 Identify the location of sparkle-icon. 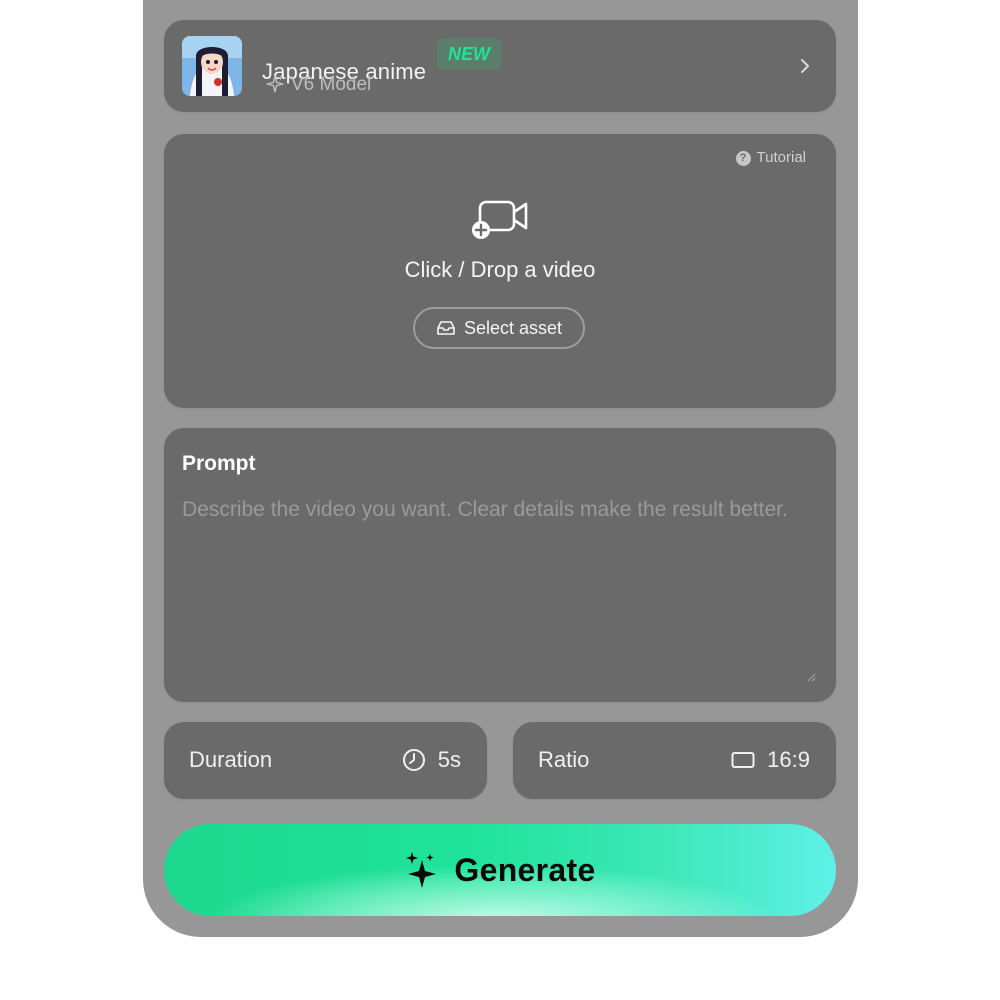
(275, 84).